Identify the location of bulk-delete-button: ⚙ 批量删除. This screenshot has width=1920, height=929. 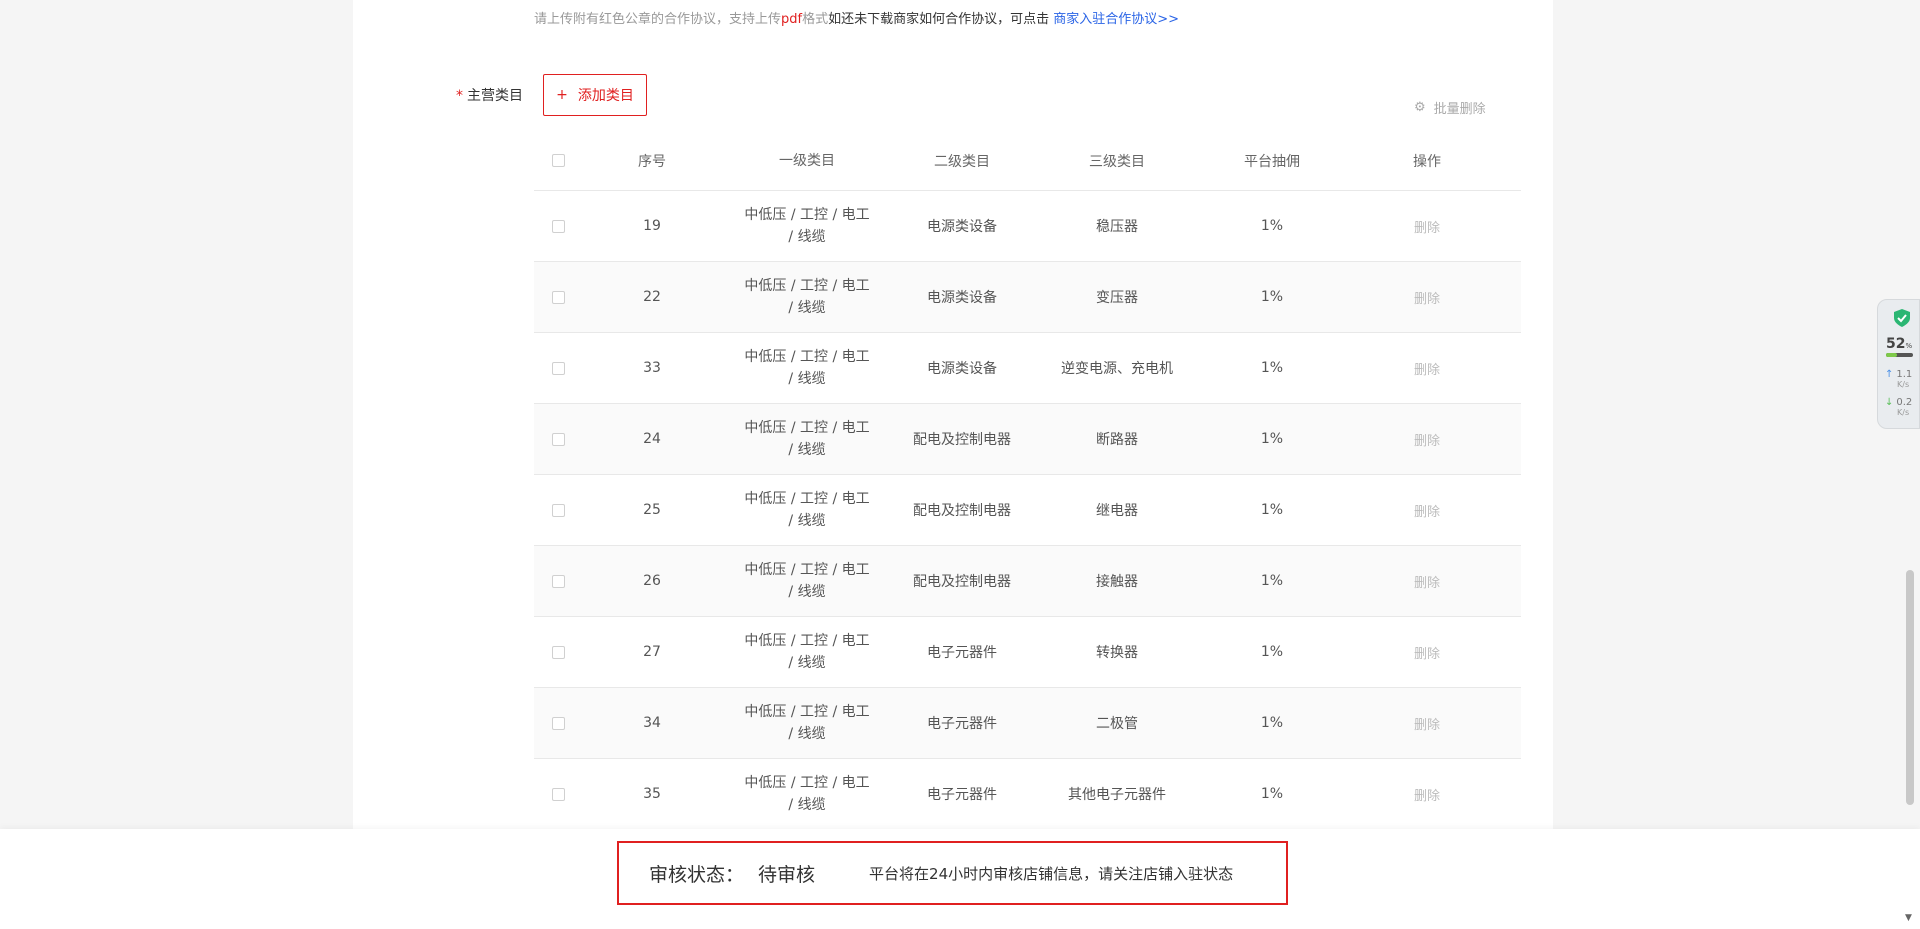
(1450, 107).